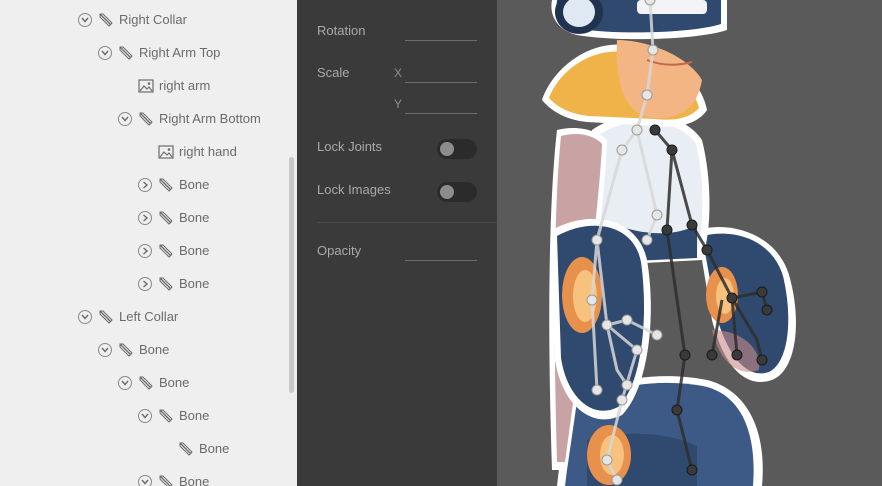  What do you see at coordinates (441, 73) in the screenshot?
I see `scale-x-input` at bounding box center [441, 73].